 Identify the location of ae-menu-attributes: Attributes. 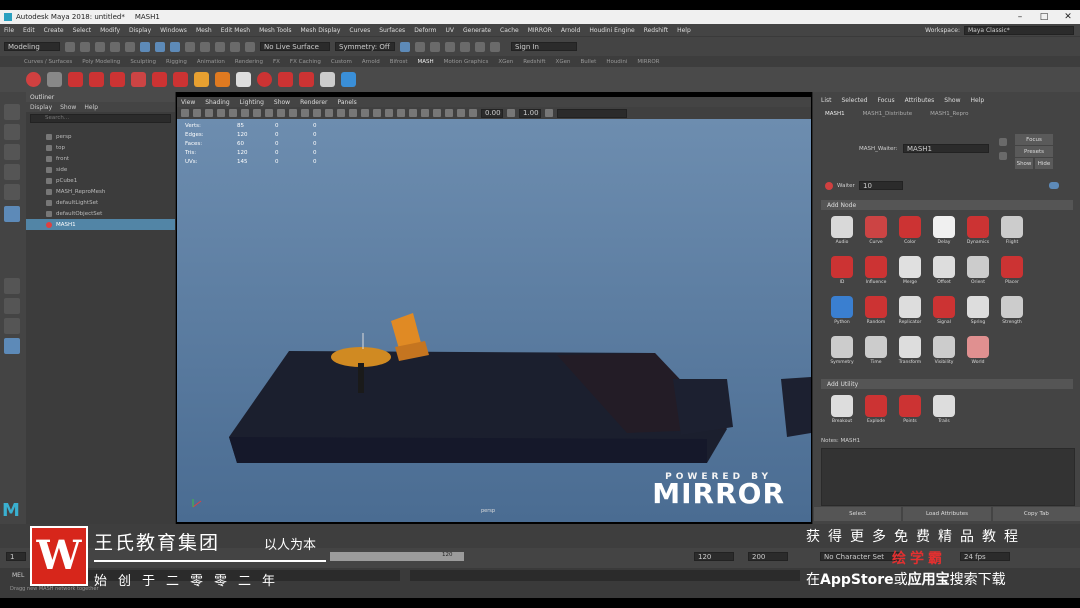
(920, 100).